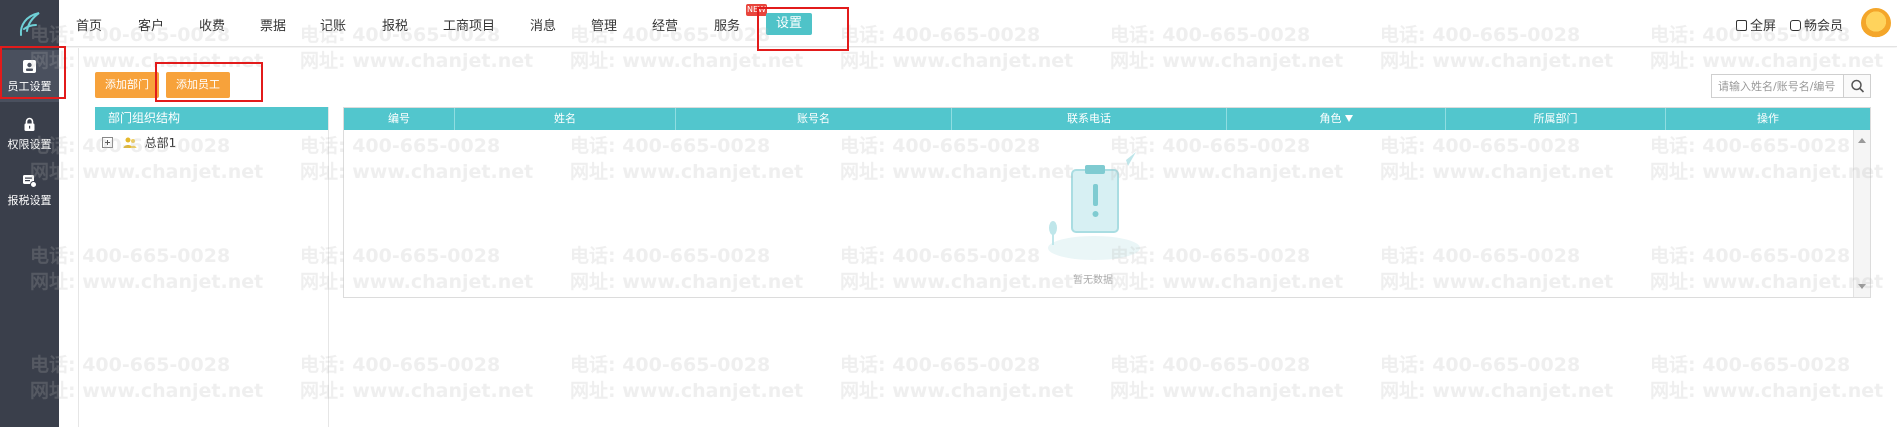 This screenshot has width=1897, height=427. I want to click on search-icon, so click(1858, 86).